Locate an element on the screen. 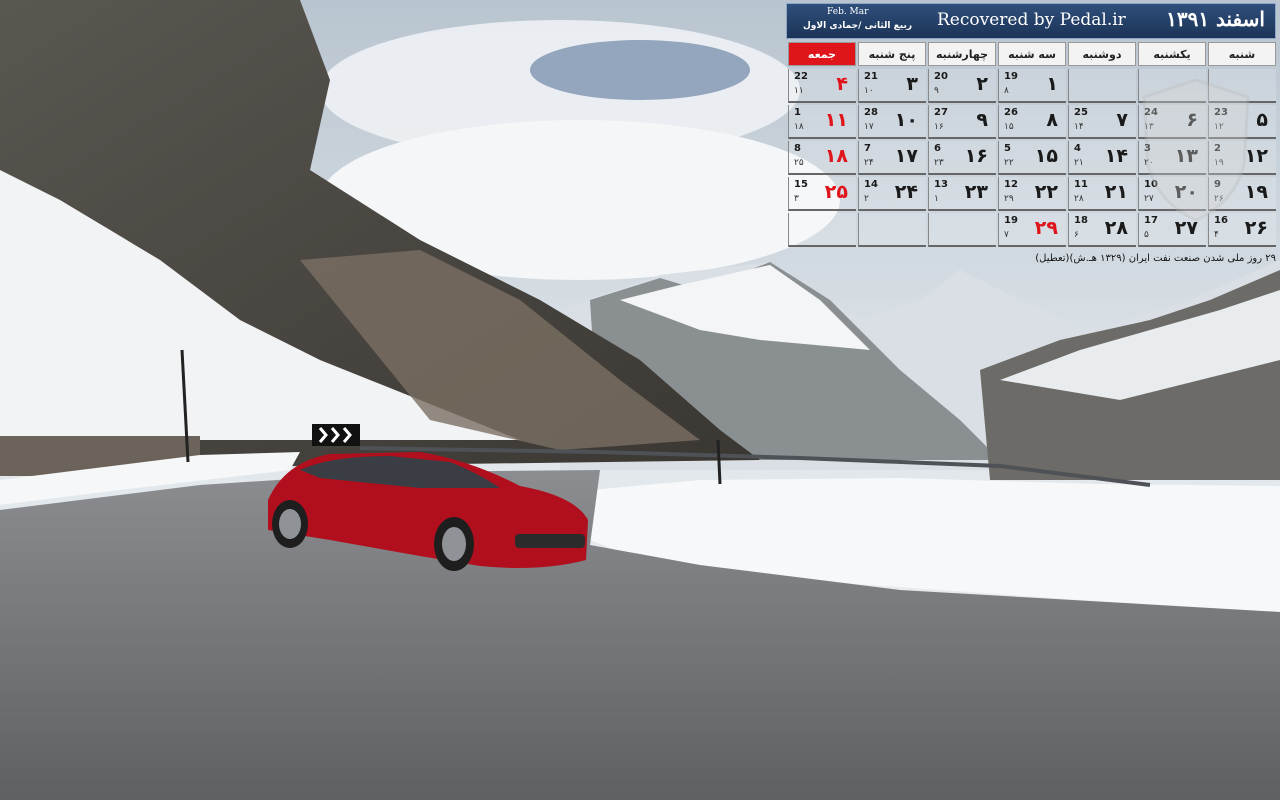 The height and width of the screenshot is (800, 1280). persian-date: ۸ is located at coordinates (1052, 120).